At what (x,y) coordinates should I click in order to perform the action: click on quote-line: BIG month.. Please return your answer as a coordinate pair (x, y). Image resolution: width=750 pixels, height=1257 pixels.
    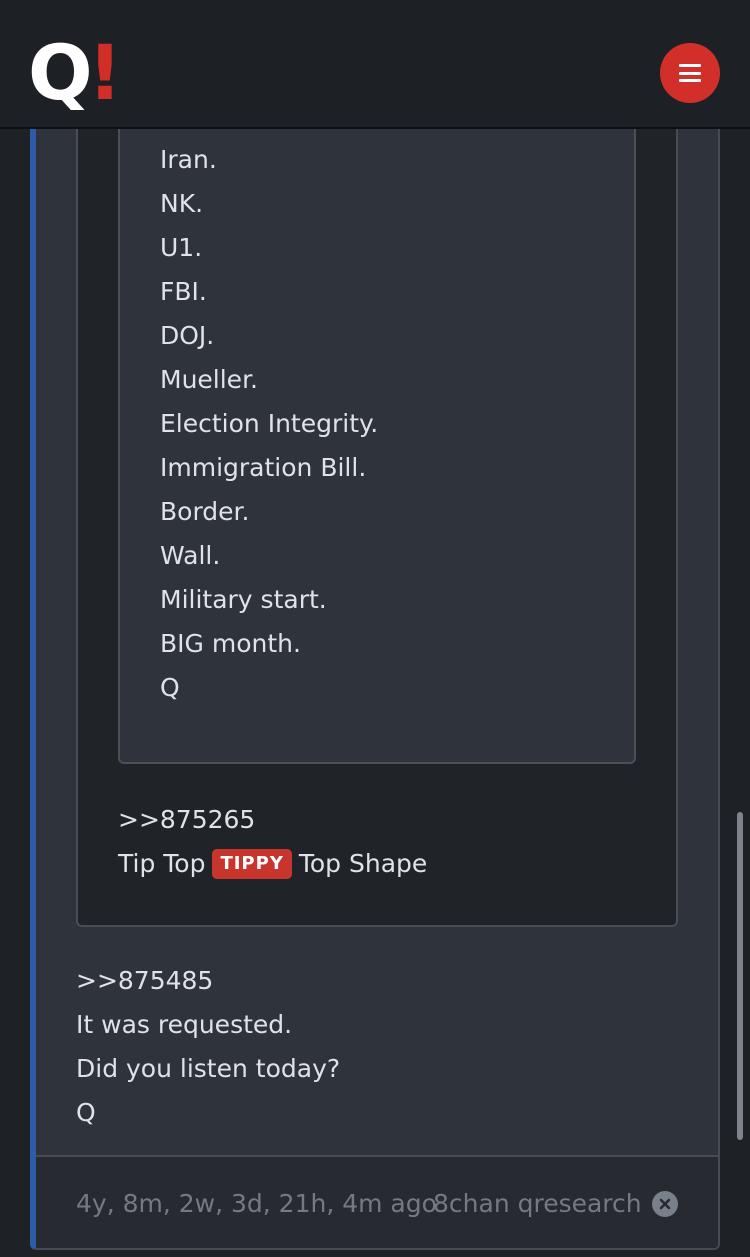
    Looking at the image, I should click on (230, 643).